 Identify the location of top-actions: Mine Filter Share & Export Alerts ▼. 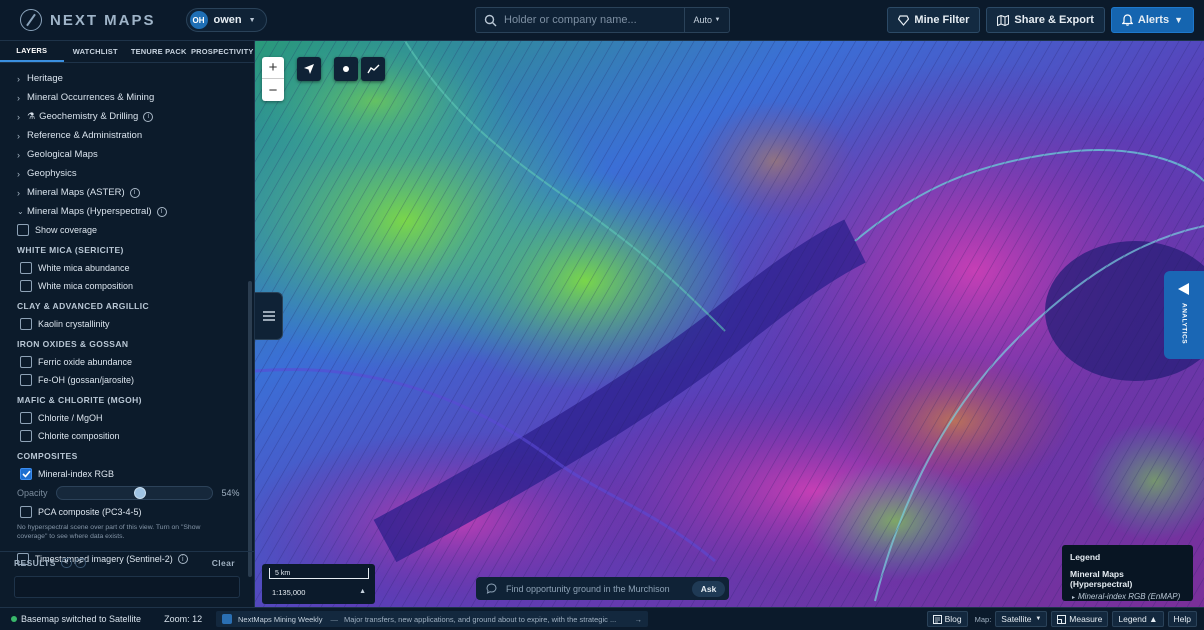
(1040, 20).